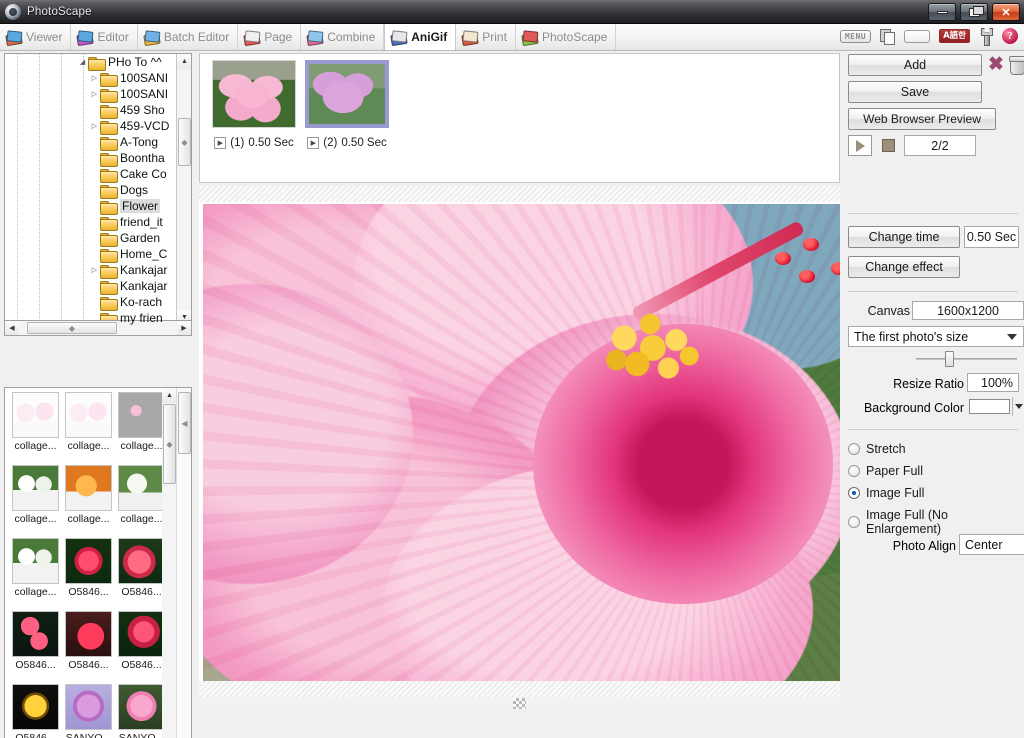  I want to click on menu-button: MENU, so click(855, 36).